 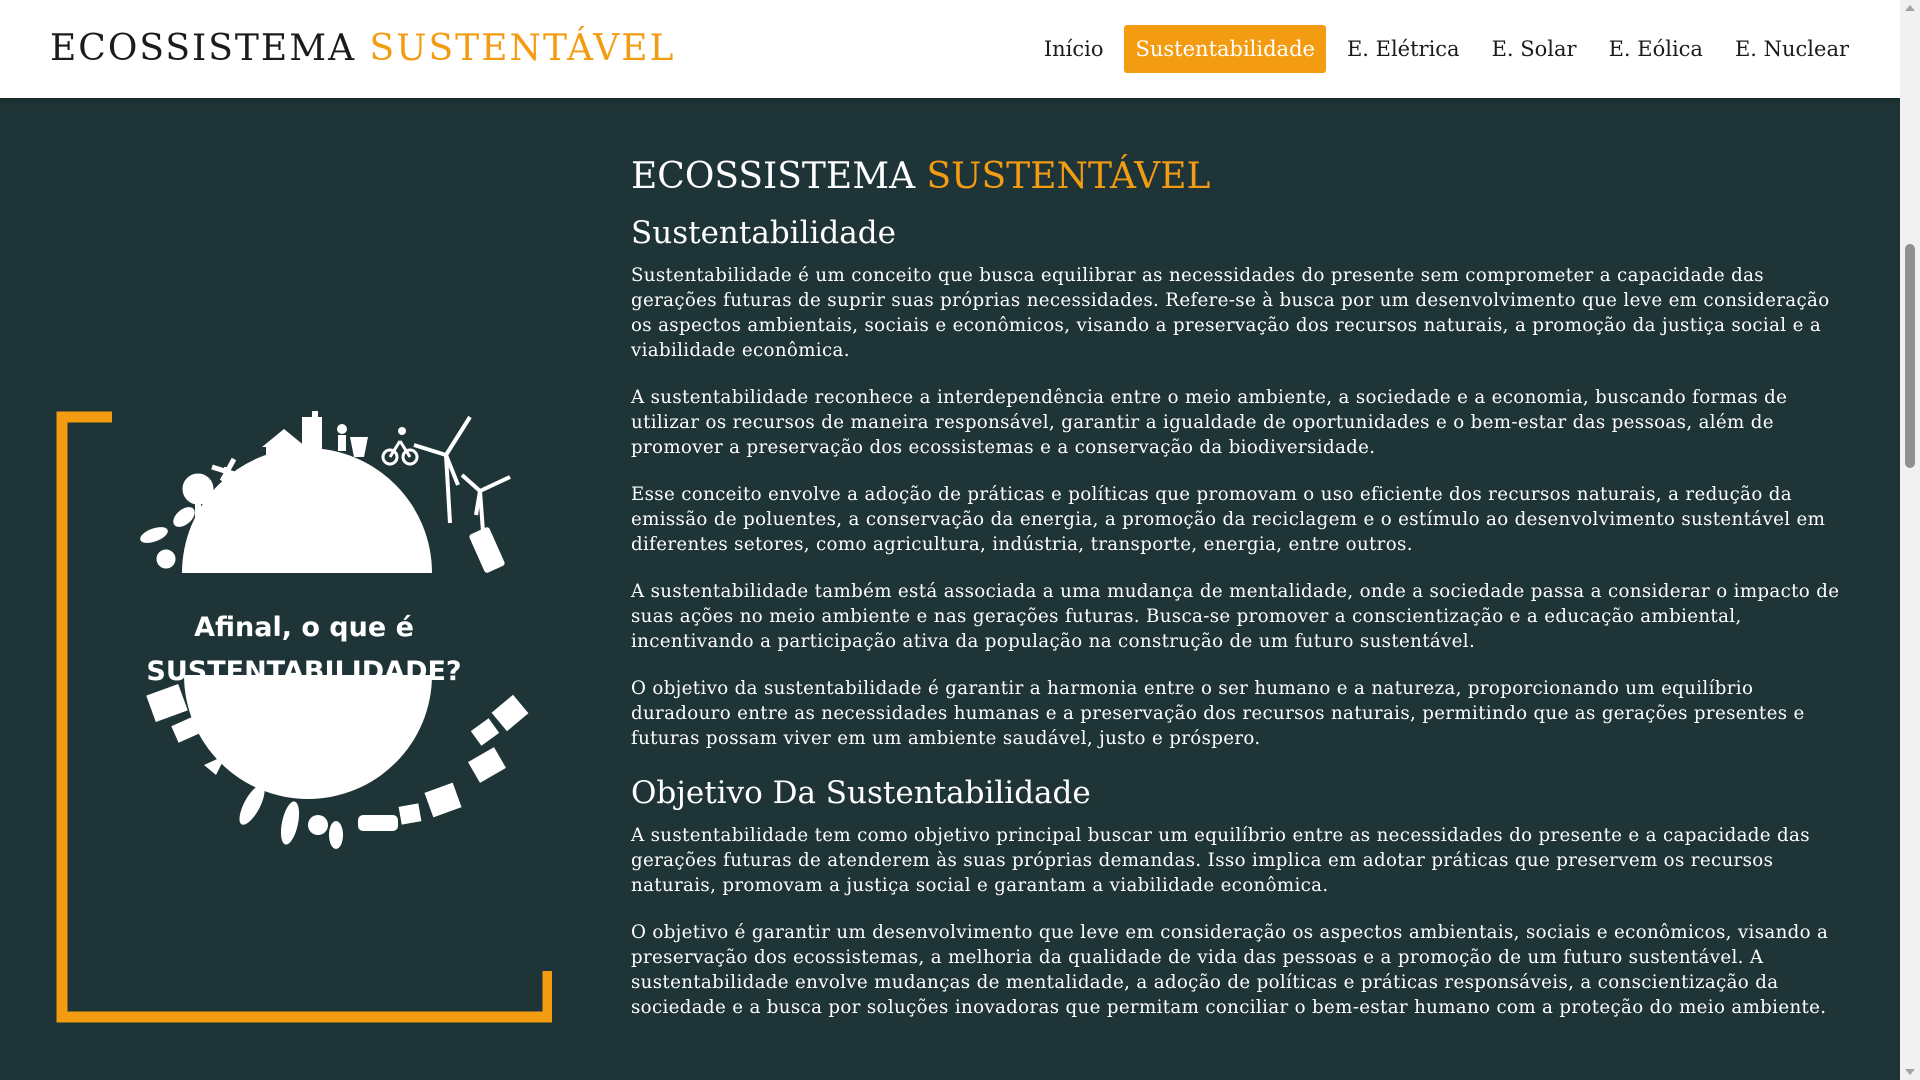 I want to click on lower-globe, so click(x=308, y=737).